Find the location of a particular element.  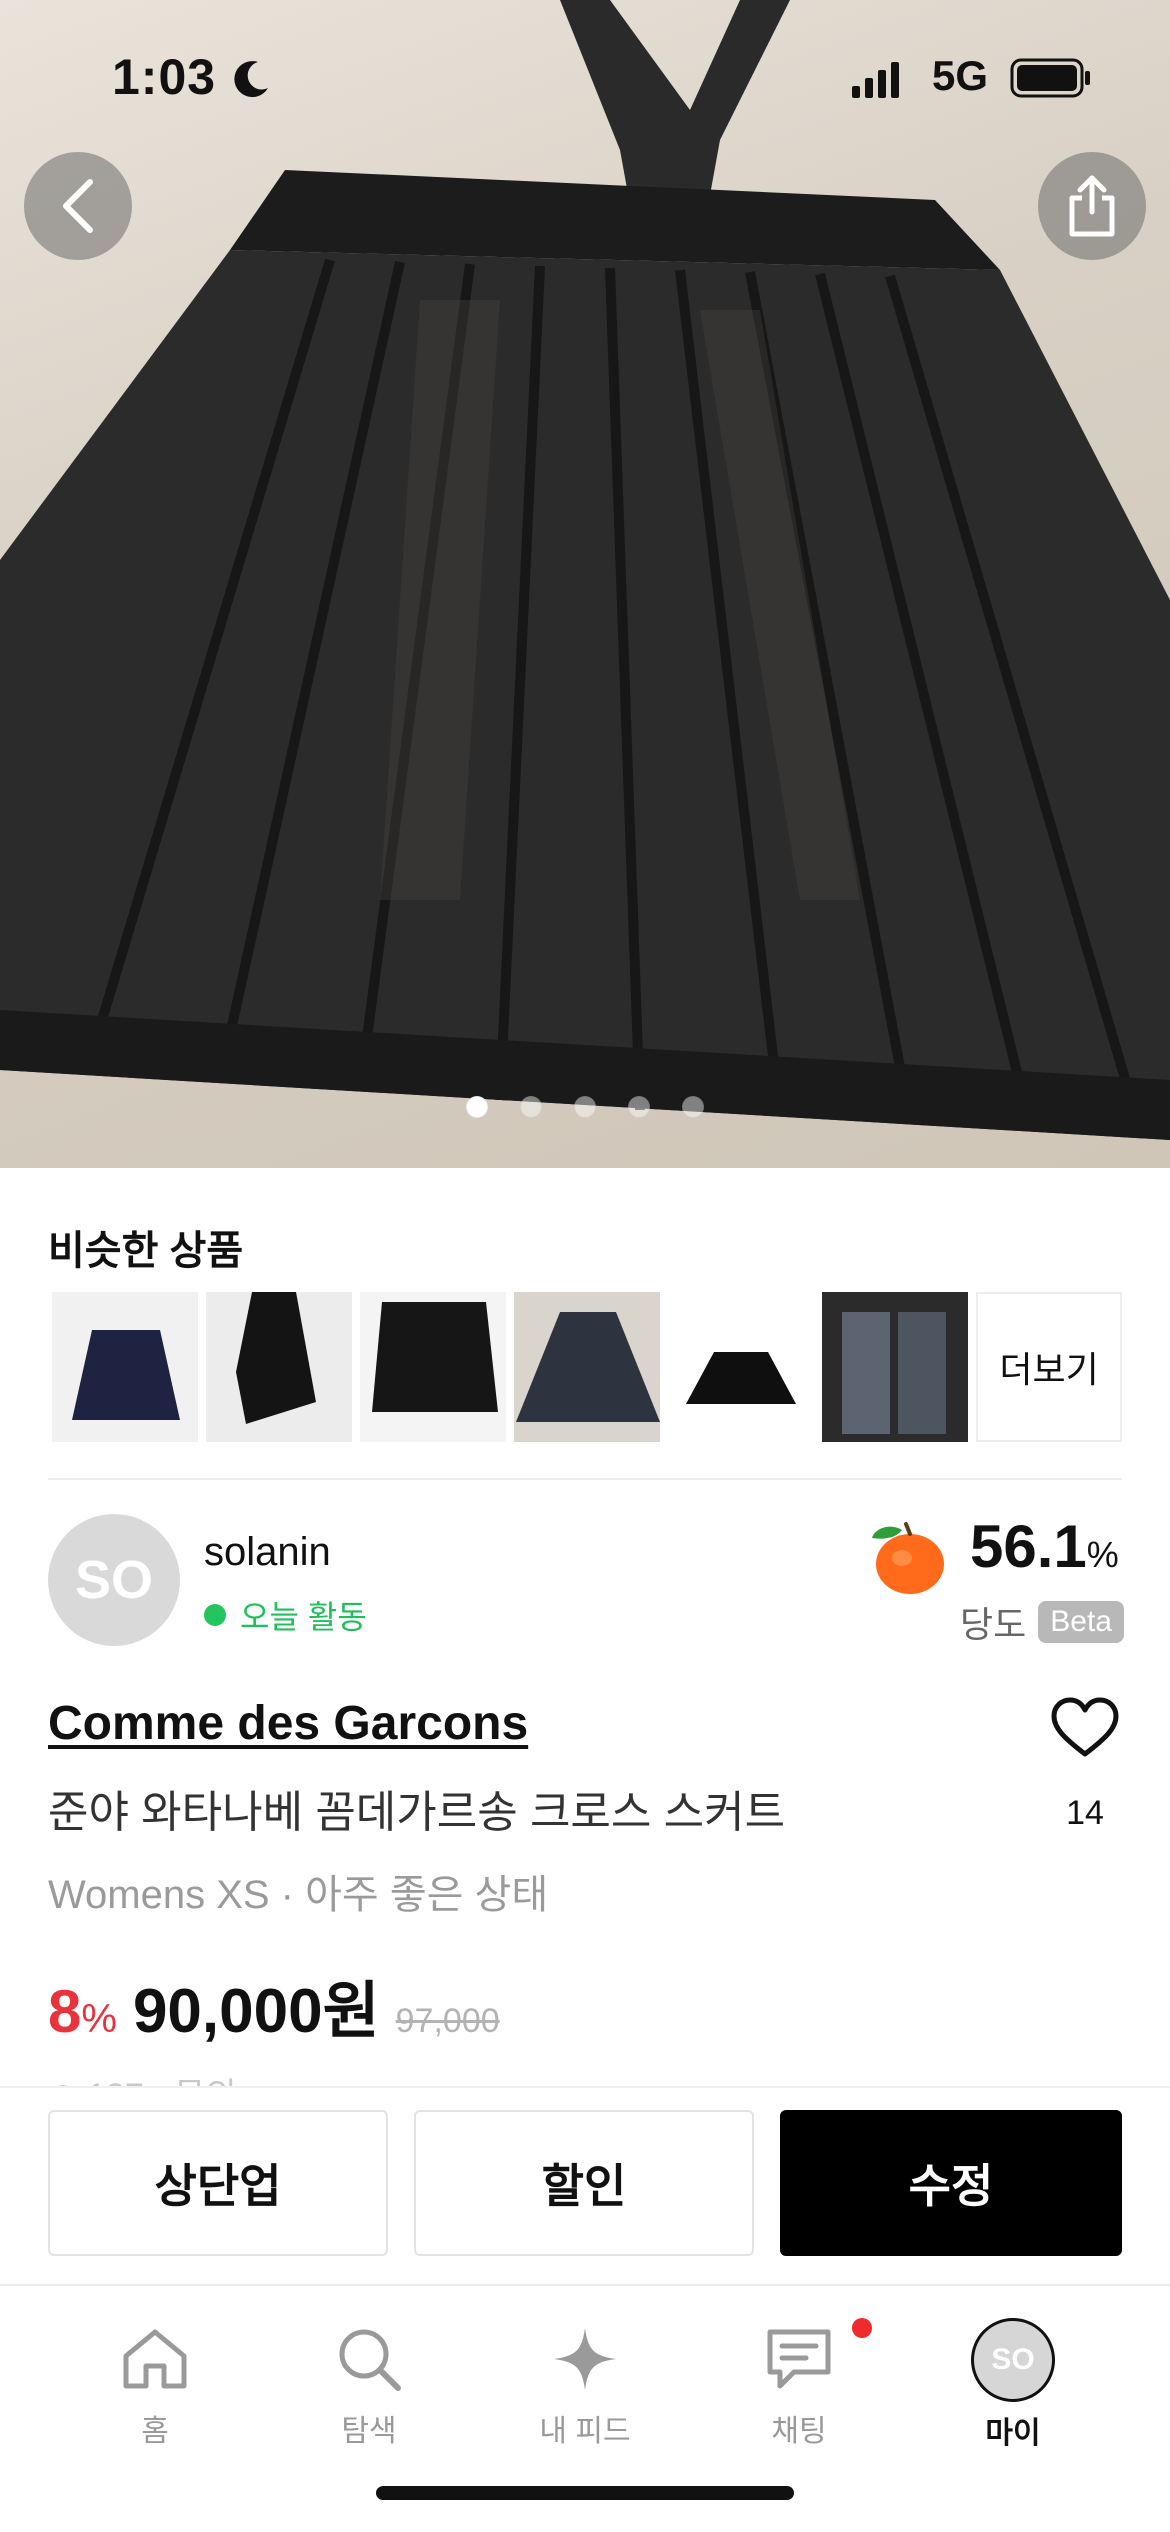

similar-products-strip: 더보기 is located at coordinates (587, 1367).